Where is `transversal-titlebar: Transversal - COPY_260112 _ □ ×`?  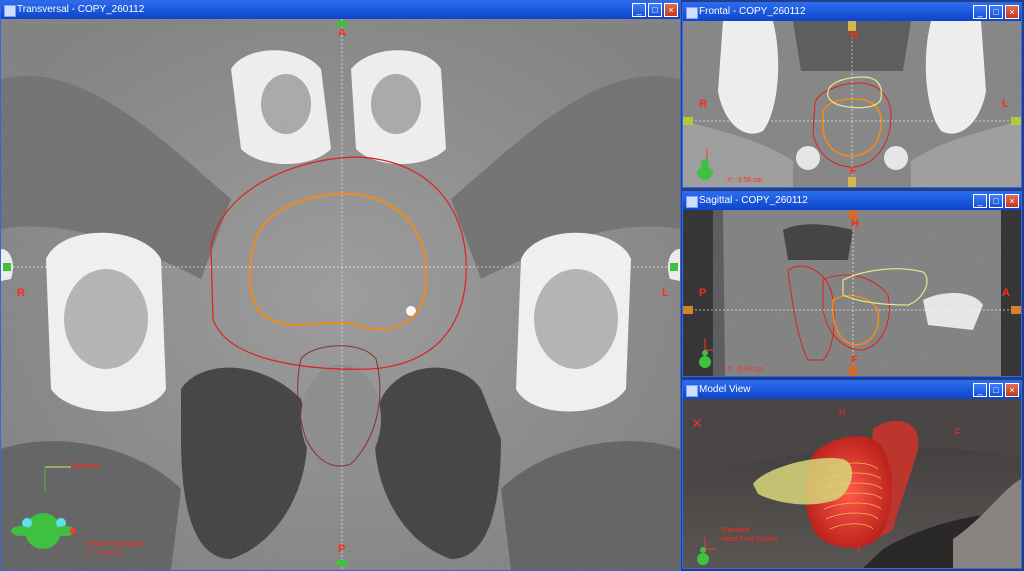 transversal-titlebar: Transversal - COPY_260112 _ □ × is located at coordinates (340, 10).